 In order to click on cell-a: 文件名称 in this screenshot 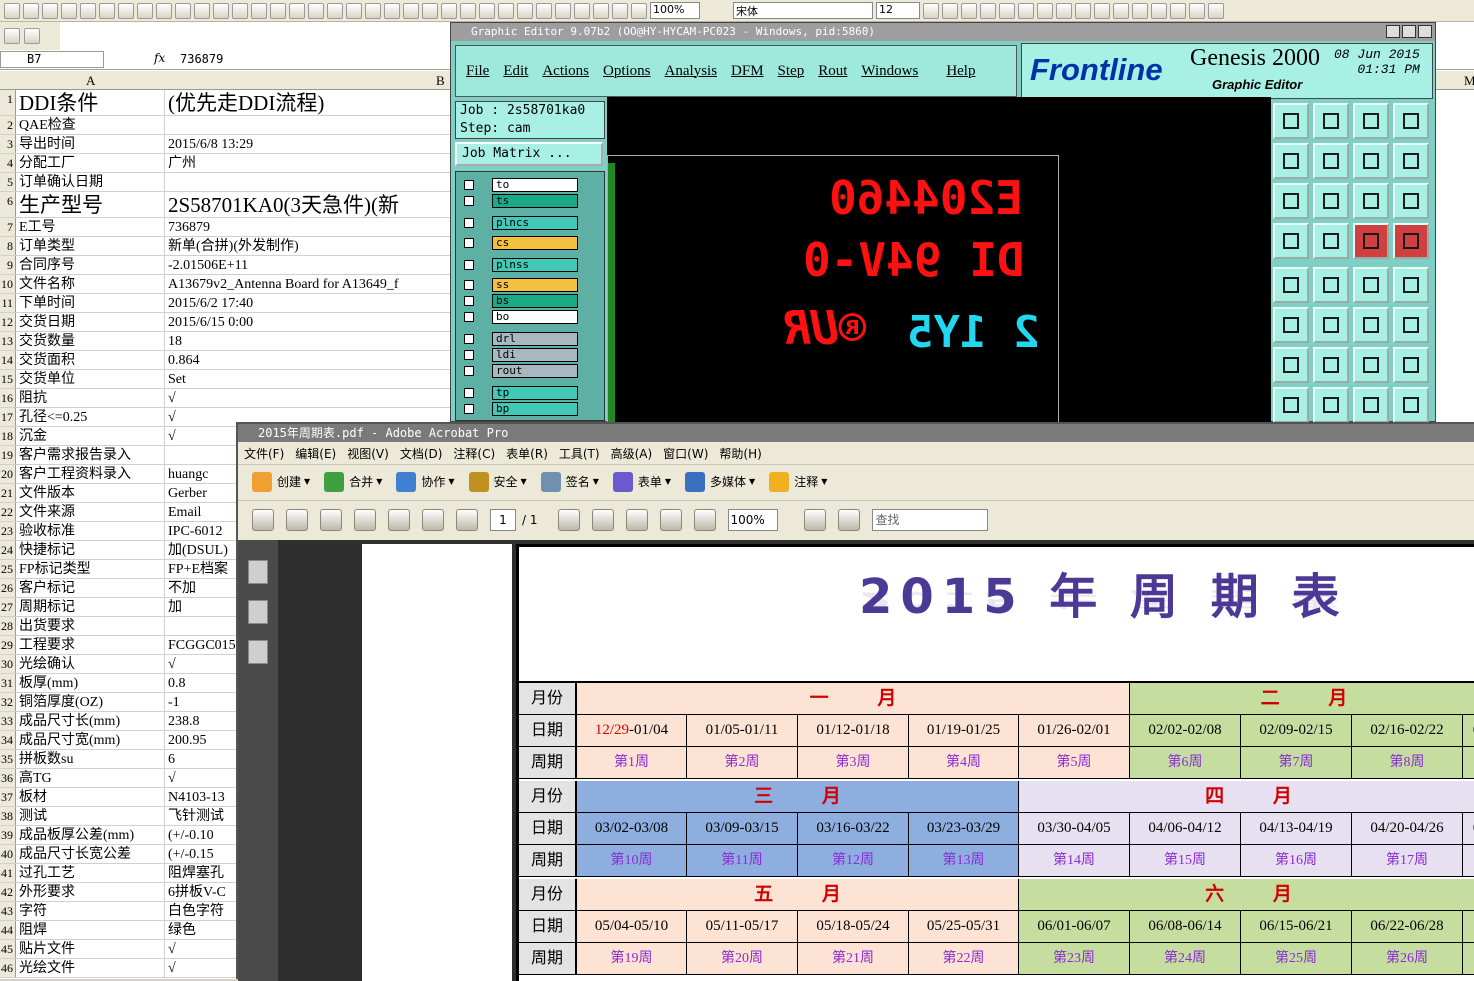, I will do `click(91, 284)`.